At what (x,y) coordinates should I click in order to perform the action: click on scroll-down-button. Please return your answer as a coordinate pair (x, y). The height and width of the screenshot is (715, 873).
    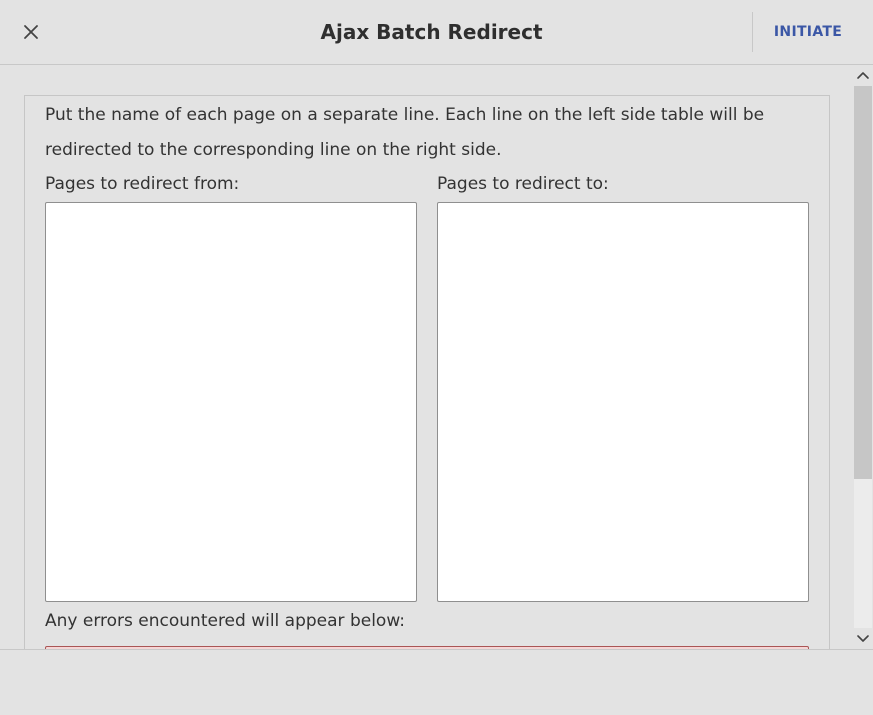
    Looking at the image, I should click on (863, 639).